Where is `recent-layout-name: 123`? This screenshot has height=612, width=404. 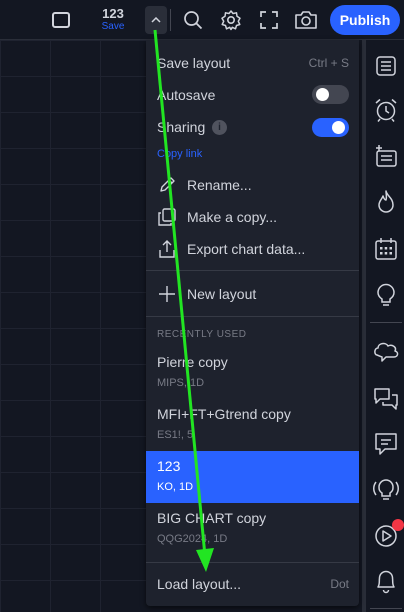 recent-layout-name: 123 is located at coordinates (169, 466).